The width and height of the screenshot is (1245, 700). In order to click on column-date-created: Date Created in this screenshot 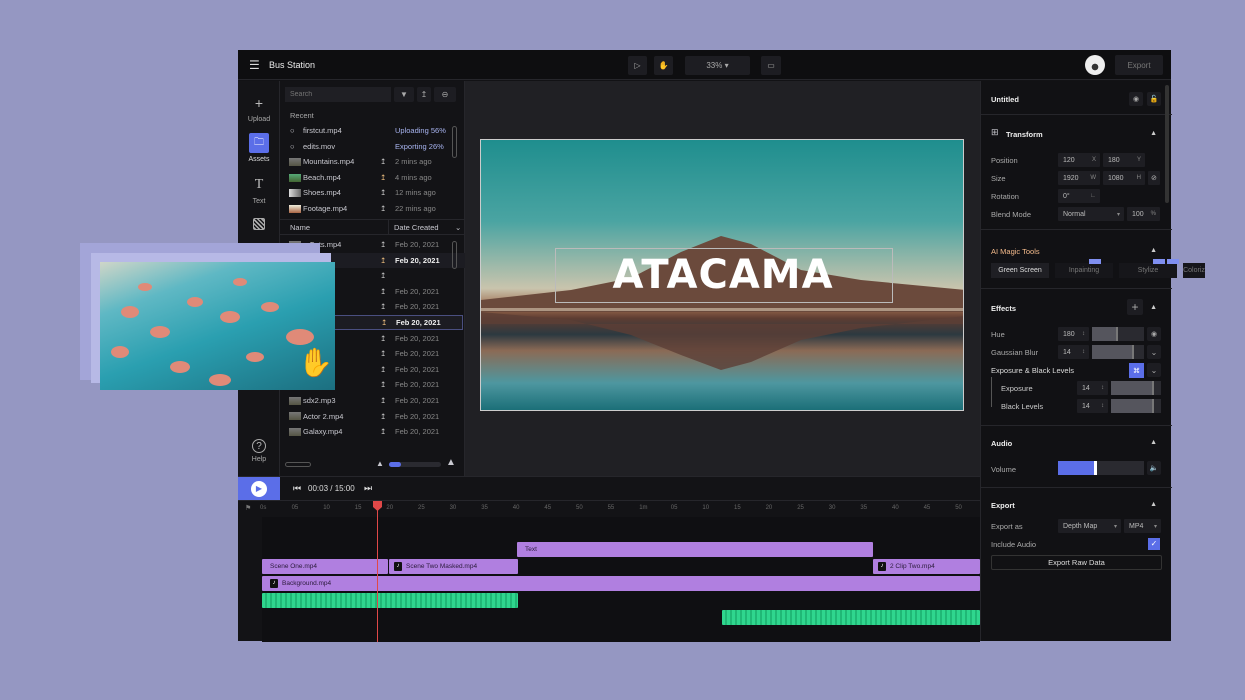, I will do `click(416, 227)`.